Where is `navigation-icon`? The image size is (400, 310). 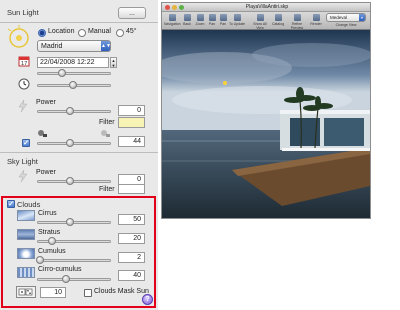
navigation-icon is located at coordinates (172, 17).